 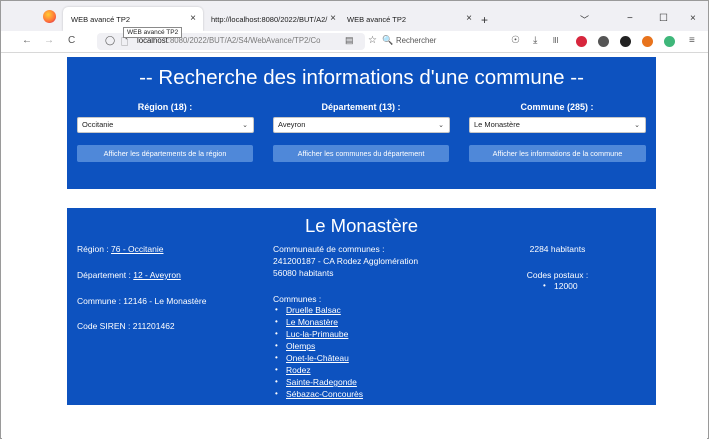 I want to click on minimize-icon: −, so click(x=630, y=18).